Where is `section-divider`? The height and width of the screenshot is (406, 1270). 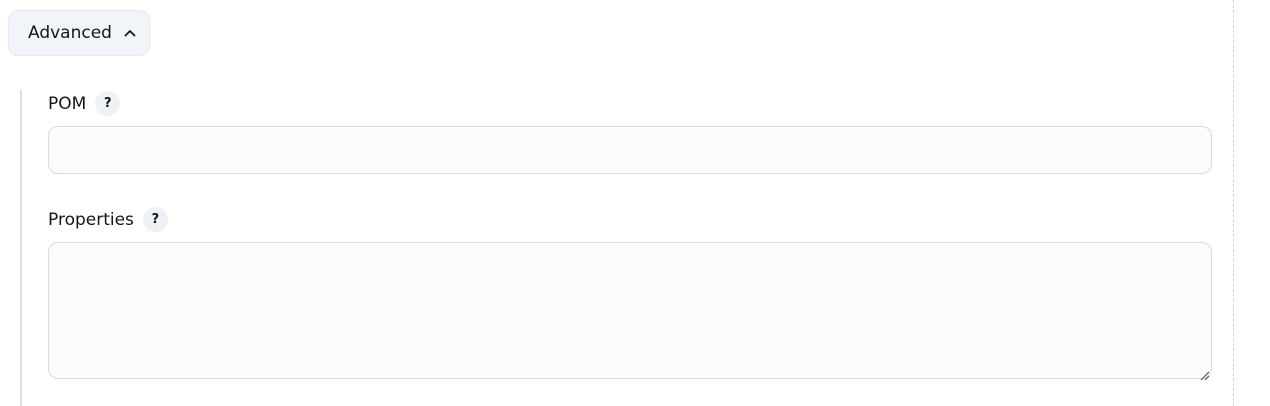
section-divider is located at coordinates (1233, 203).